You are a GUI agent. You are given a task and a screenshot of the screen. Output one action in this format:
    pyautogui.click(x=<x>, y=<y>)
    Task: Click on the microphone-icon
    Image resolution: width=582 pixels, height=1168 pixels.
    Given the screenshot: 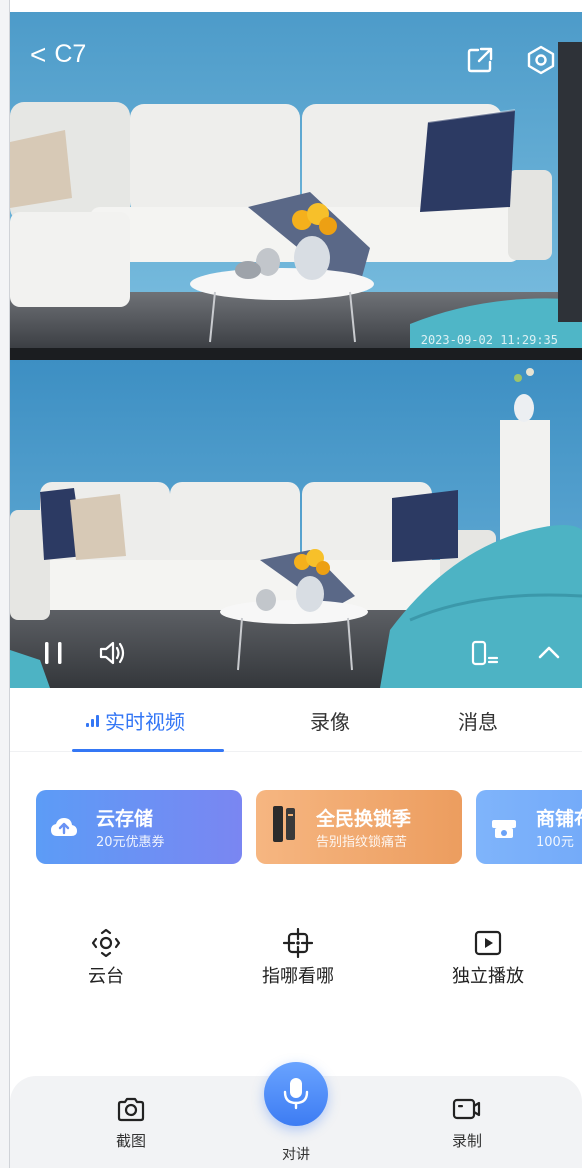 What is the action you would take?
    pyautogui.click(x=296, y=1094)
    